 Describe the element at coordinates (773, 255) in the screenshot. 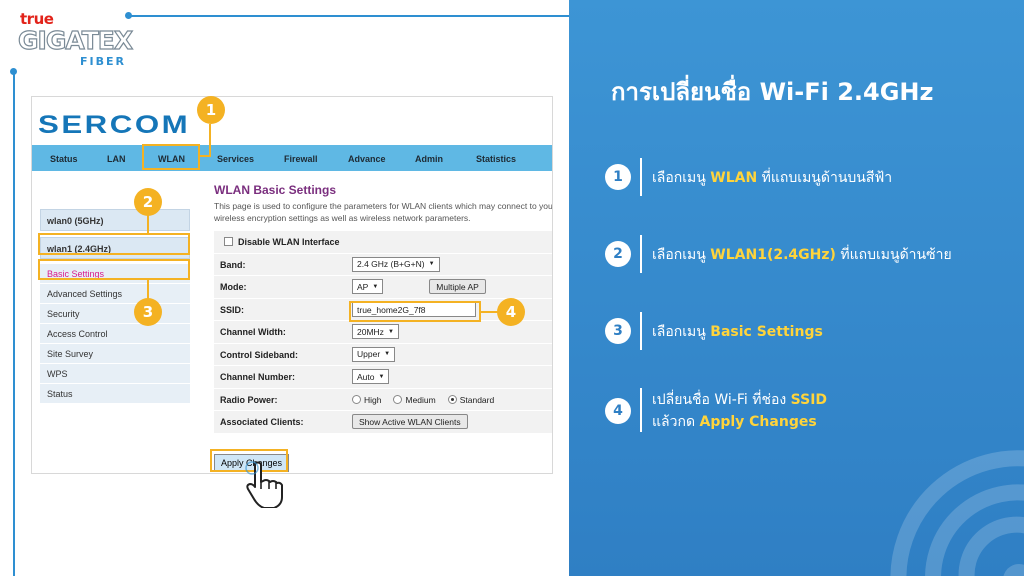

I see `step-2-highlight: WLAN1(2.4GHz)` at that location.